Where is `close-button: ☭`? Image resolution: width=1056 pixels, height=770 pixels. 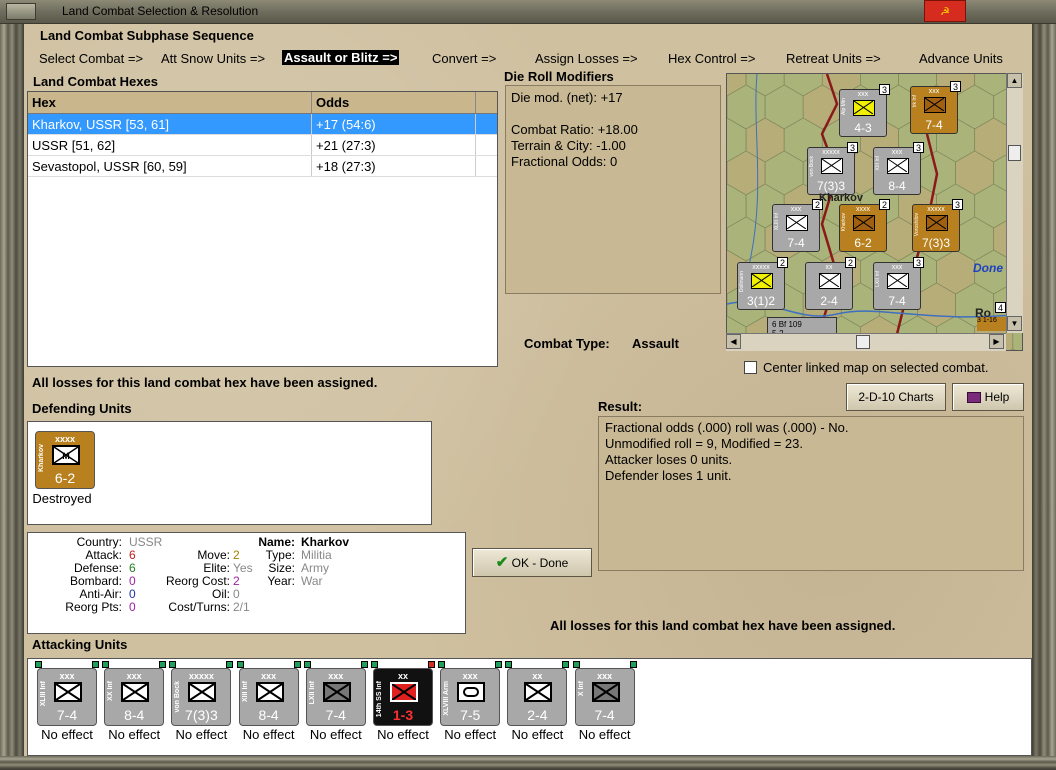 close-button: ☭ is located at coordinates (945, 11).